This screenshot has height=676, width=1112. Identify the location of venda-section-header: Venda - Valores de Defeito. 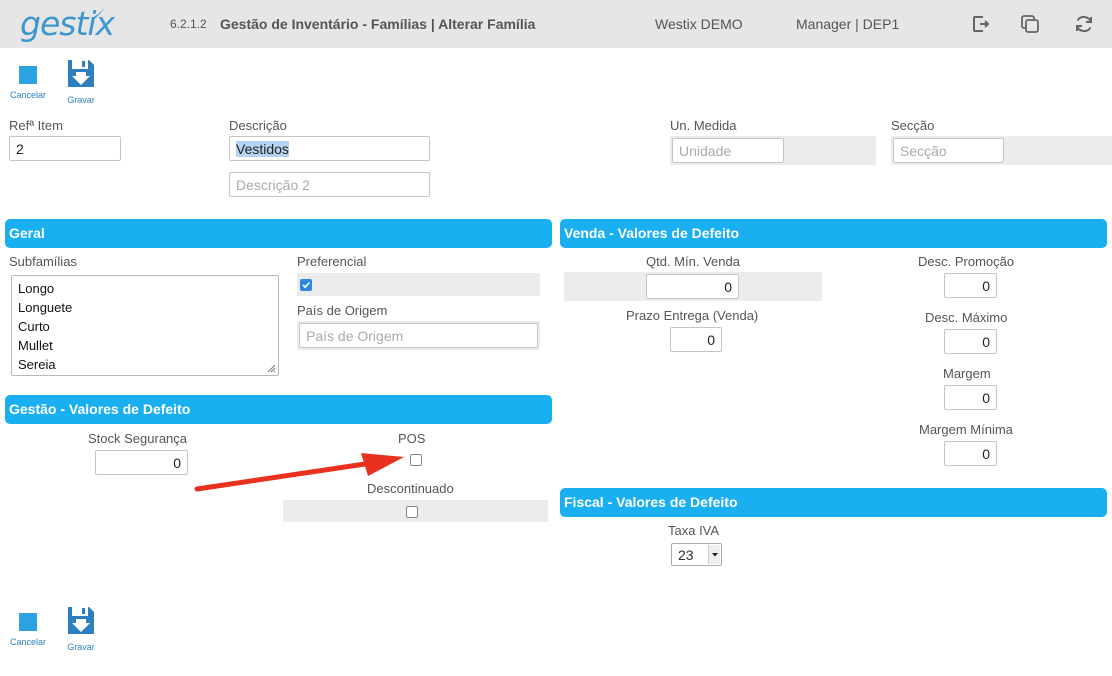
(833, 233).